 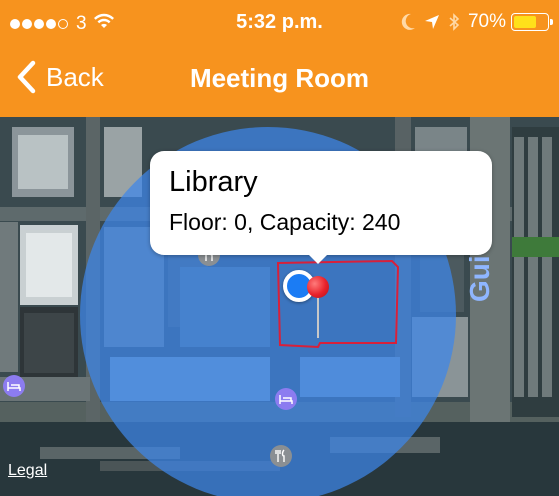 I want to click on battery-icon, so click(x=532, y=22).